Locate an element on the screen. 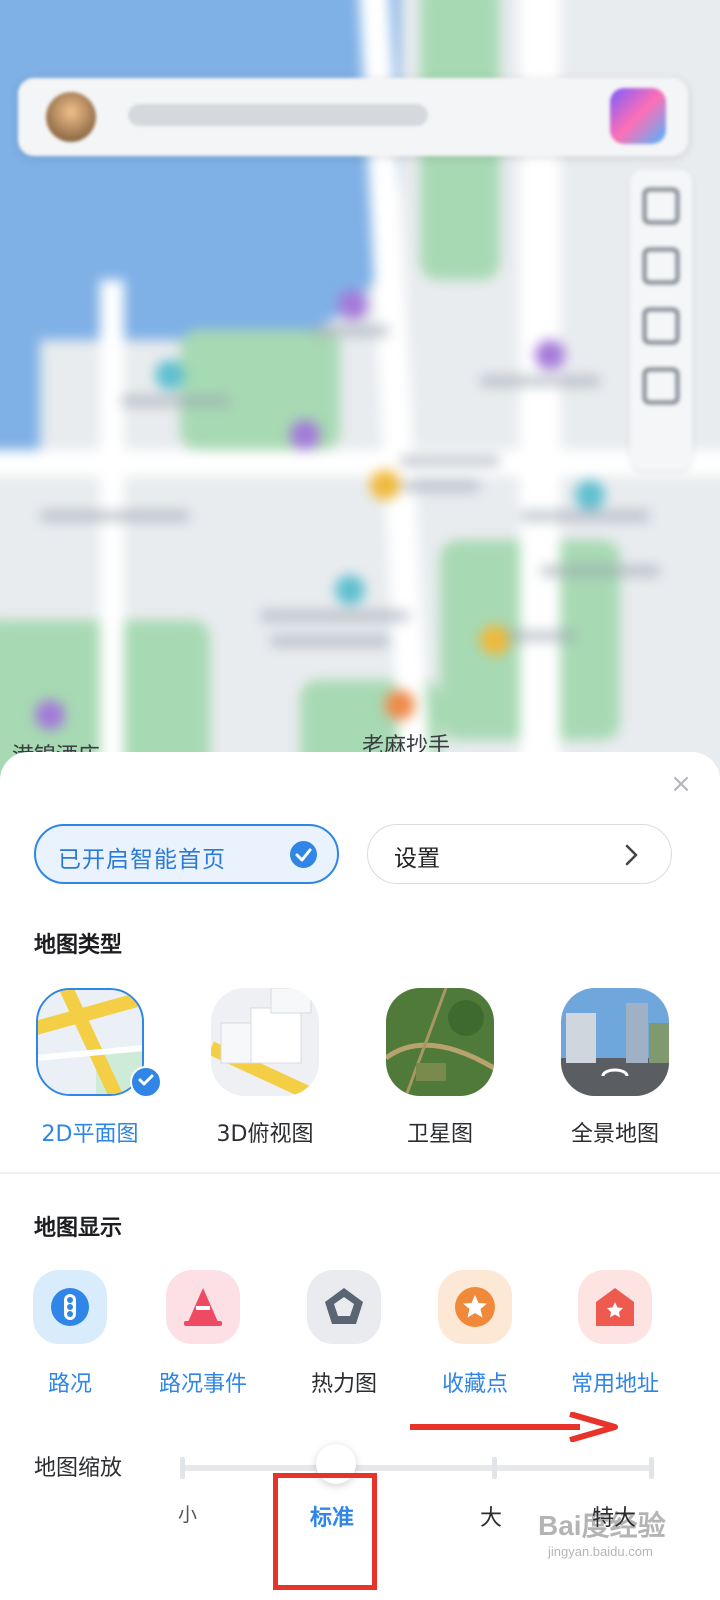 This screenshot has height=1600, width=720. chevron-right-icon is located at coordinates (631, 855).